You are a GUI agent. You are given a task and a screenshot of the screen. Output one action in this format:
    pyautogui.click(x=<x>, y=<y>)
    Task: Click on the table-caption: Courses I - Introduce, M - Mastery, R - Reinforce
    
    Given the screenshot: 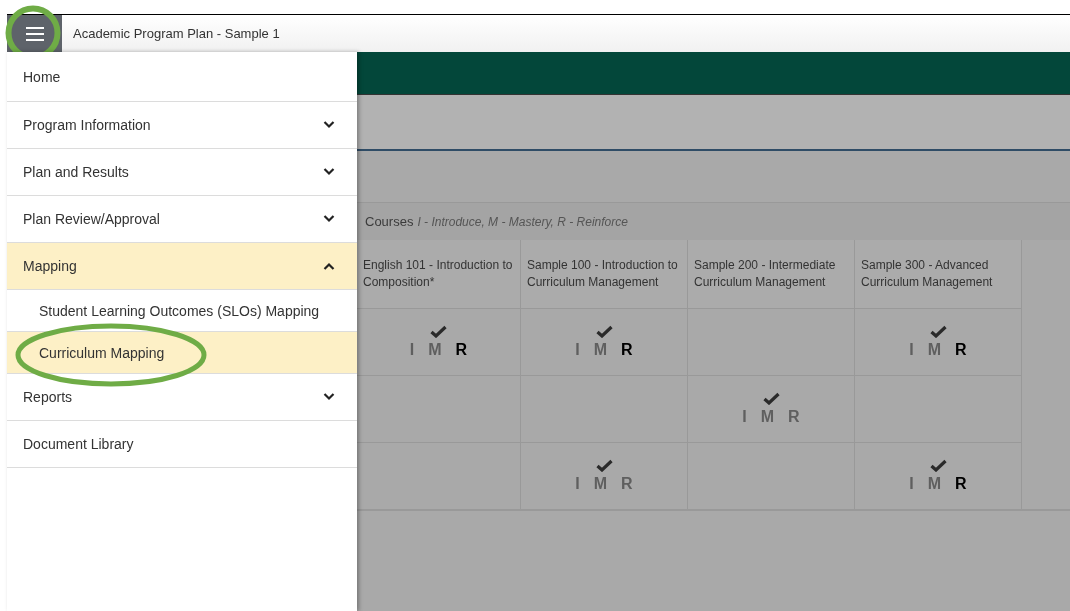 What is the action you would take?
    pyautogui.click(x=713, y=221)
    